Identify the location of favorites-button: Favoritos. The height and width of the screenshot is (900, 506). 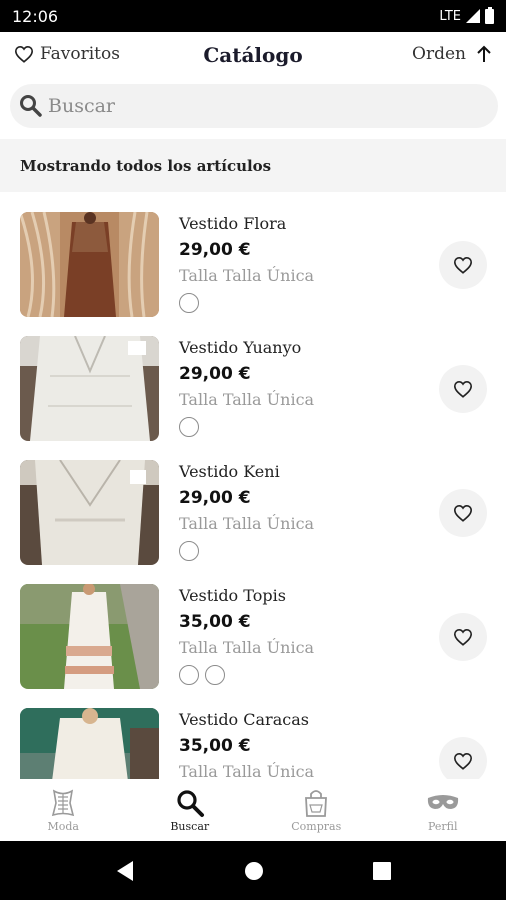
(67, 54).